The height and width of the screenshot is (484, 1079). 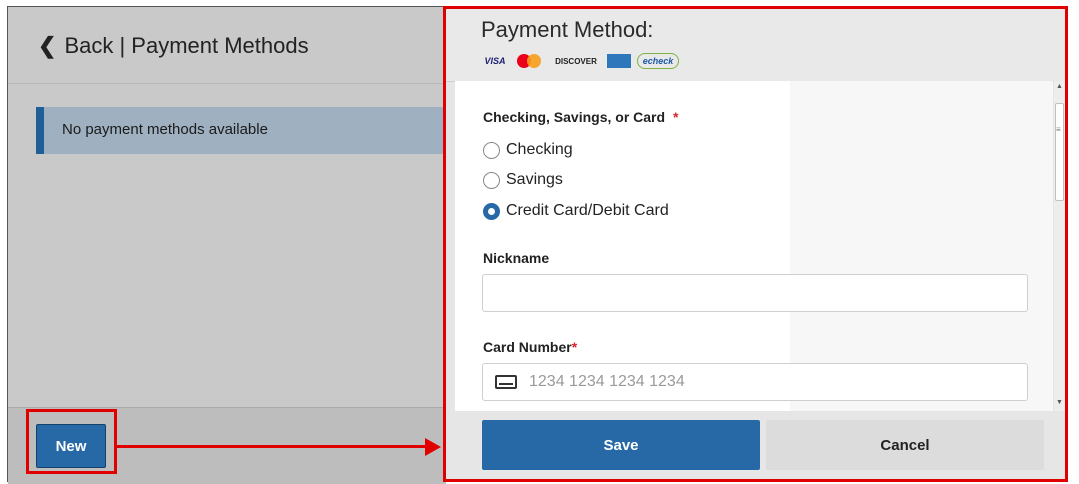 I want to click on card-number-label: Card Number*, so click(x=530, y=347).